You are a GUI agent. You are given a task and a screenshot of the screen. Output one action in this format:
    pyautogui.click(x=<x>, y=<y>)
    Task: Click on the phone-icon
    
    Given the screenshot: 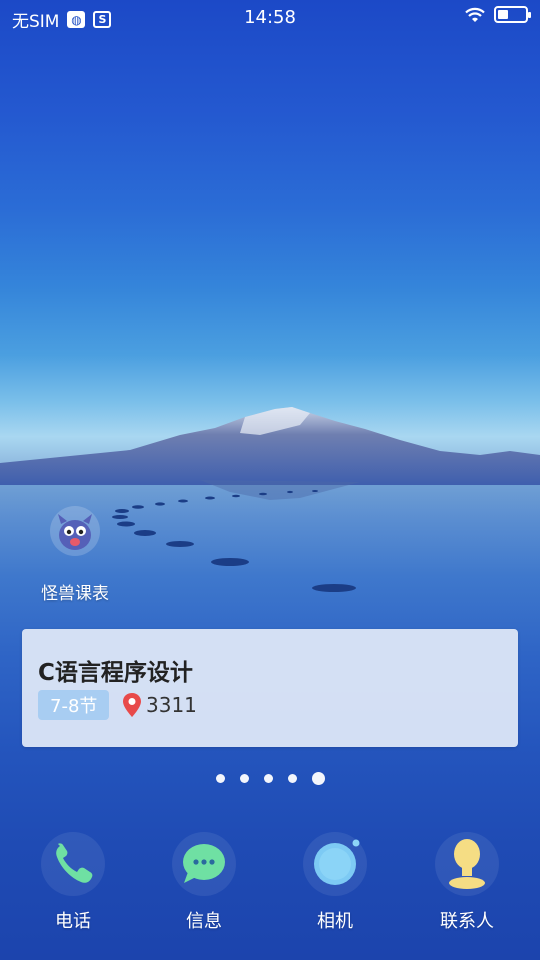 What is the action you would take?
    pyautogui.click(x=73, y=864)
    